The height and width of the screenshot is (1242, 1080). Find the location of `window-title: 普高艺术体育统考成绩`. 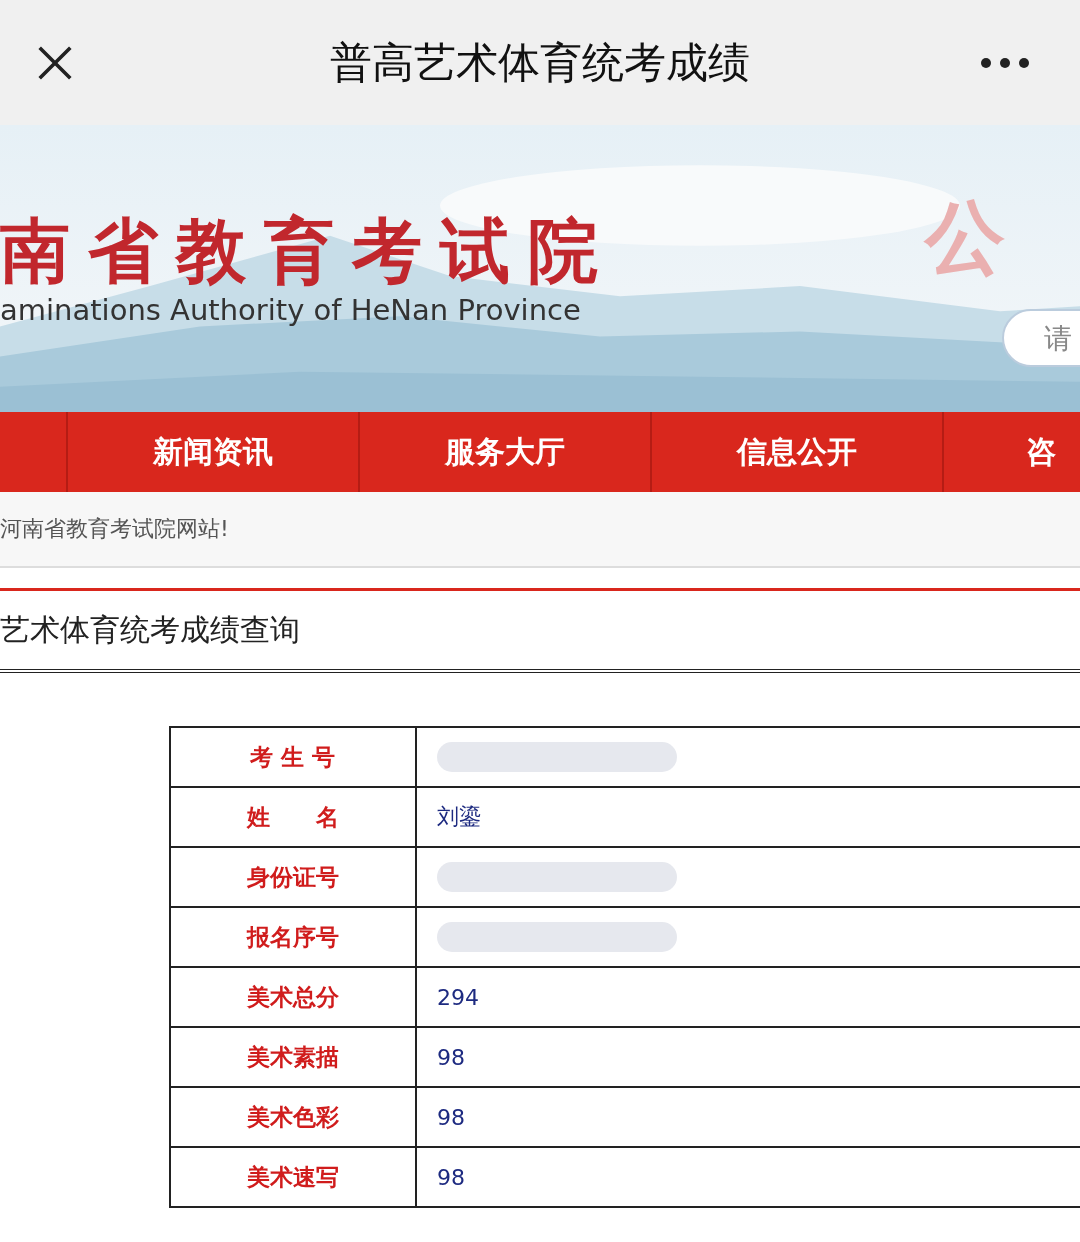

window-title: 普高艺术体育统考成绩 is located at coordinates (540, 62).